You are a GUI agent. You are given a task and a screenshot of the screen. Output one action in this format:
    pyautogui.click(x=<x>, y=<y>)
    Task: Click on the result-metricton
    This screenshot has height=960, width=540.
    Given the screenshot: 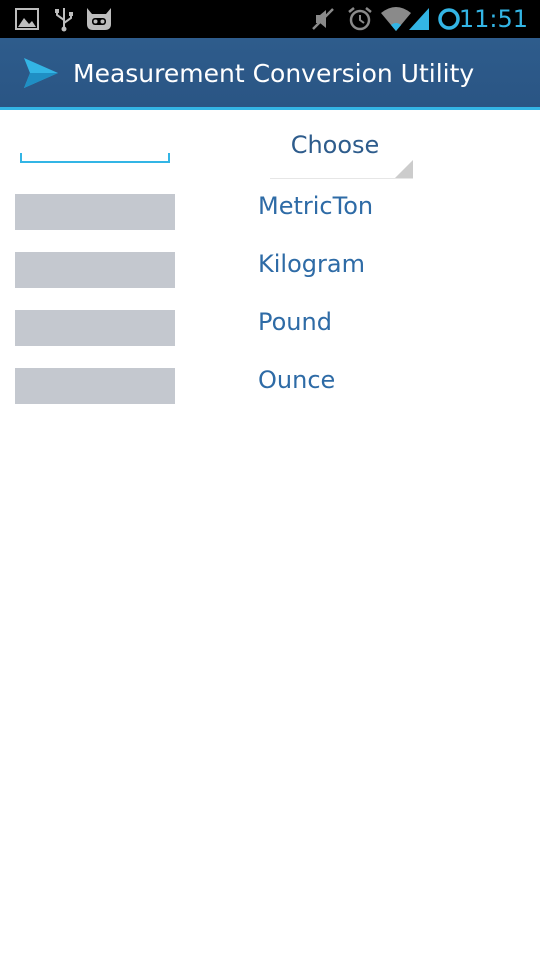 What is the action you would take?
    pyautogui.click(x=95, y=212)
    